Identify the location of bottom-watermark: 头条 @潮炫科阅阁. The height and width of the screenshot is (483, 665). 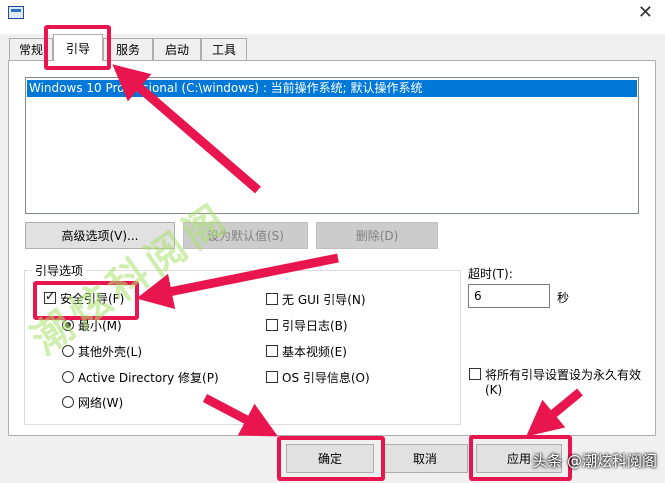
(594, 461).